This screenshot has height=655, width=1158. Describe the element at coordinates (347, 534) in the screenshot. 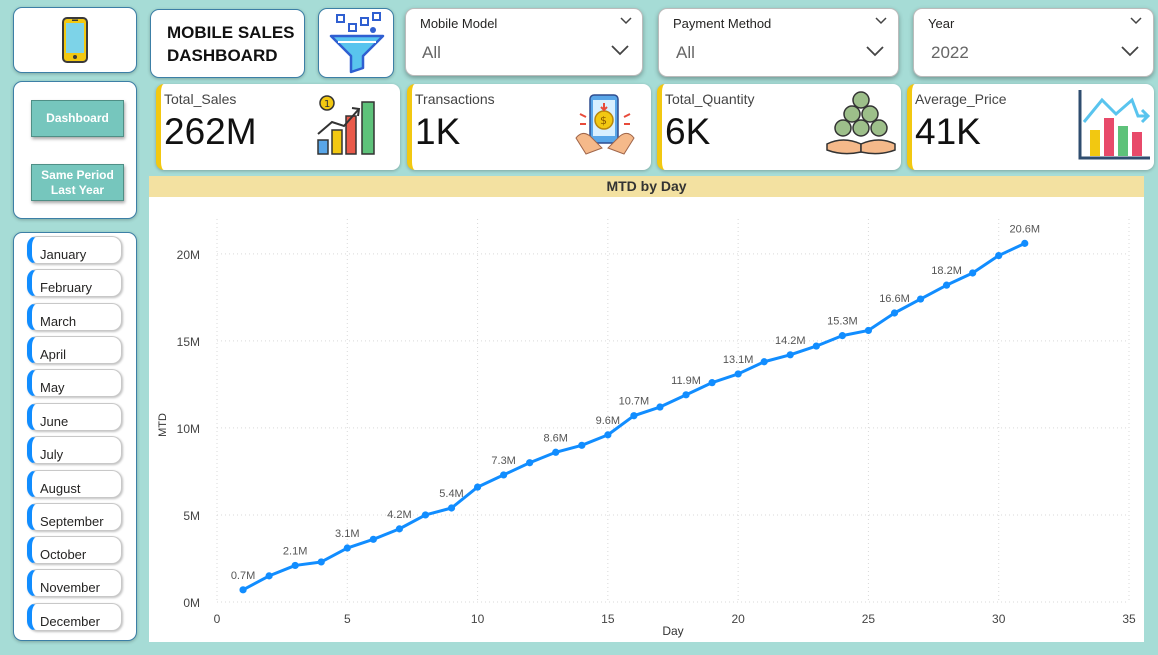

I see `data-label: 3.1M` at that location.